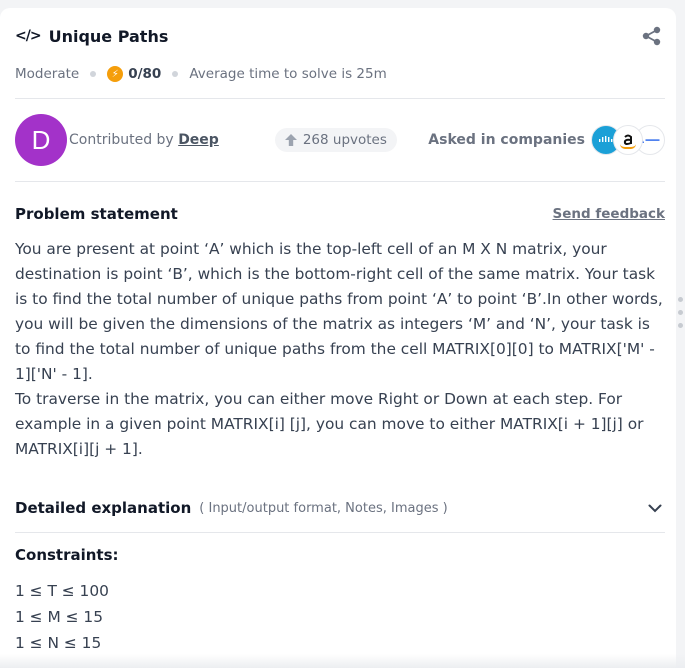 The image size is (685, 668). Describe the element at coordinates (290, 140) in the screenshot. I see `upvote-arrow-icon` at that location.